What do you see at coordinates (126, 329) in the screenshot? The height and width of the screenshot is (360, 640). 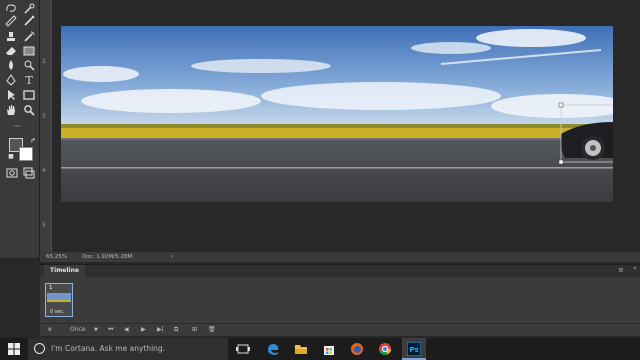 I see `previous-frame-icon: ◀` at bounding box center [126, 329].